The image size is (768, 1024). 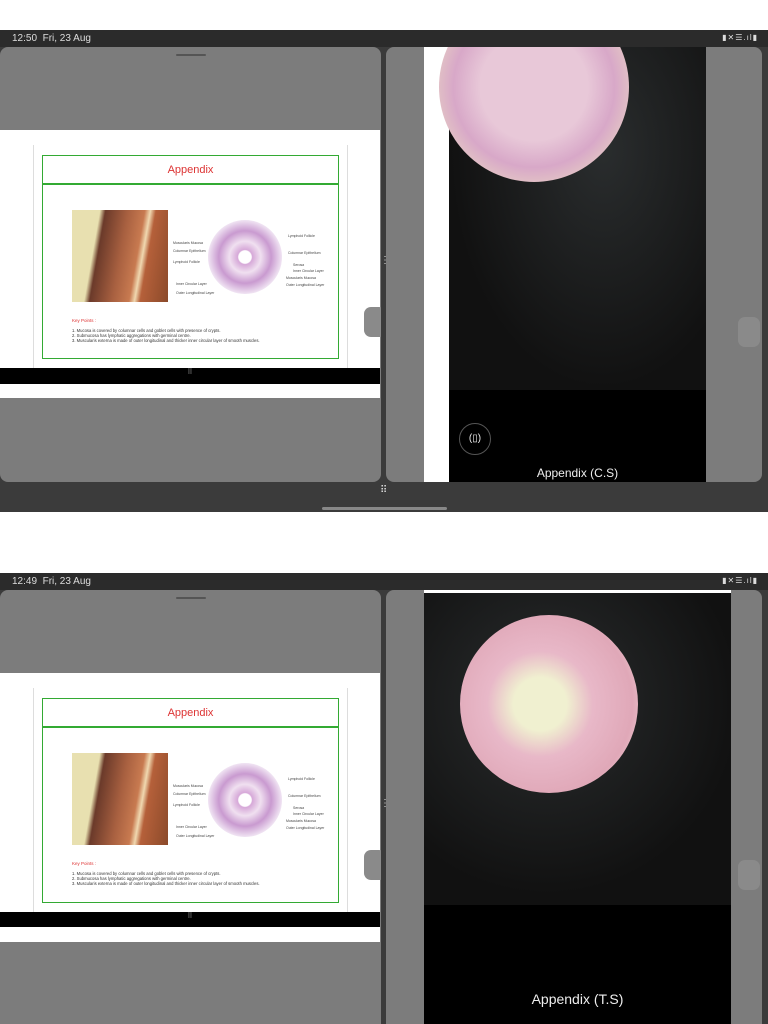 I want to click on status-bar: 12:49 Fri, 23 Aug ▮✕☰.ıl▮, so click(x=384, y=581).